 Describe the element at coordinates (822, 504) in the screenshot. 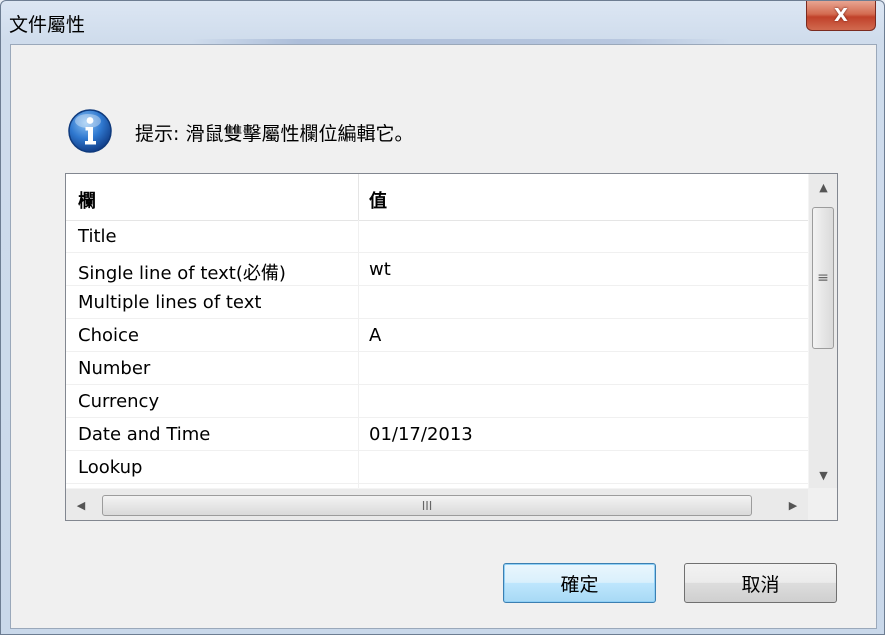

I see `scrollbar-corner` at that location.